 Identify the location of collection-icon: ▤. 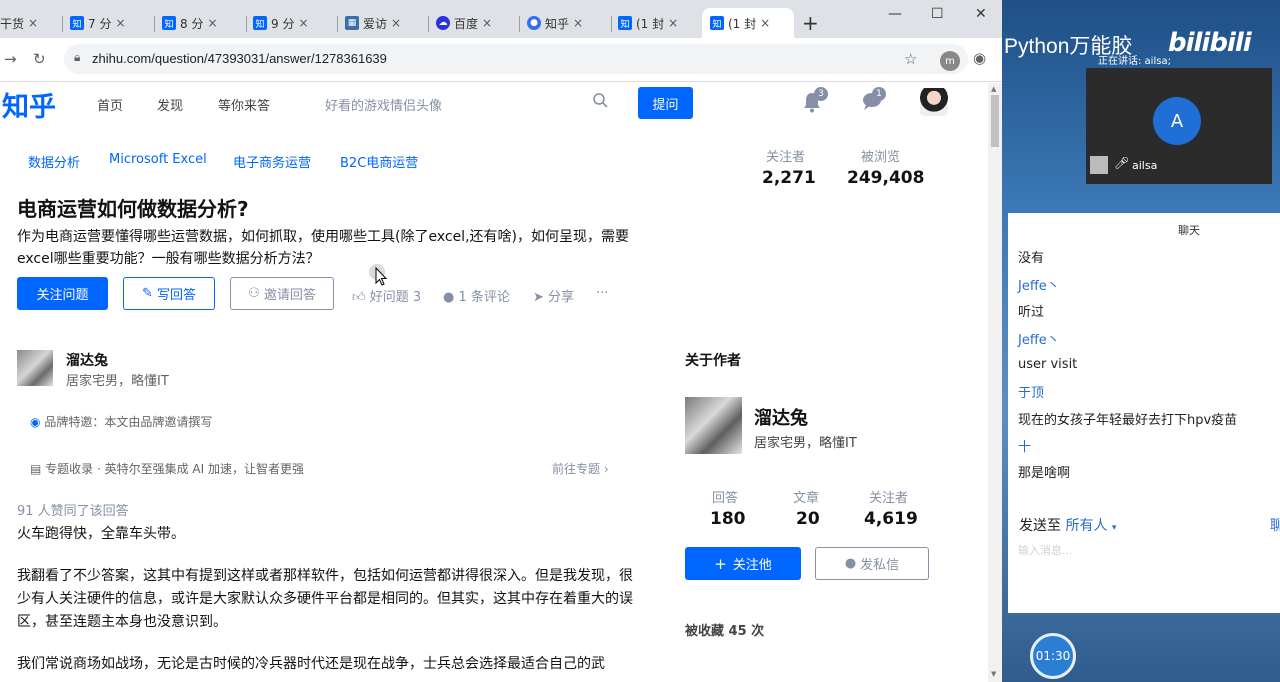
(36, 469).